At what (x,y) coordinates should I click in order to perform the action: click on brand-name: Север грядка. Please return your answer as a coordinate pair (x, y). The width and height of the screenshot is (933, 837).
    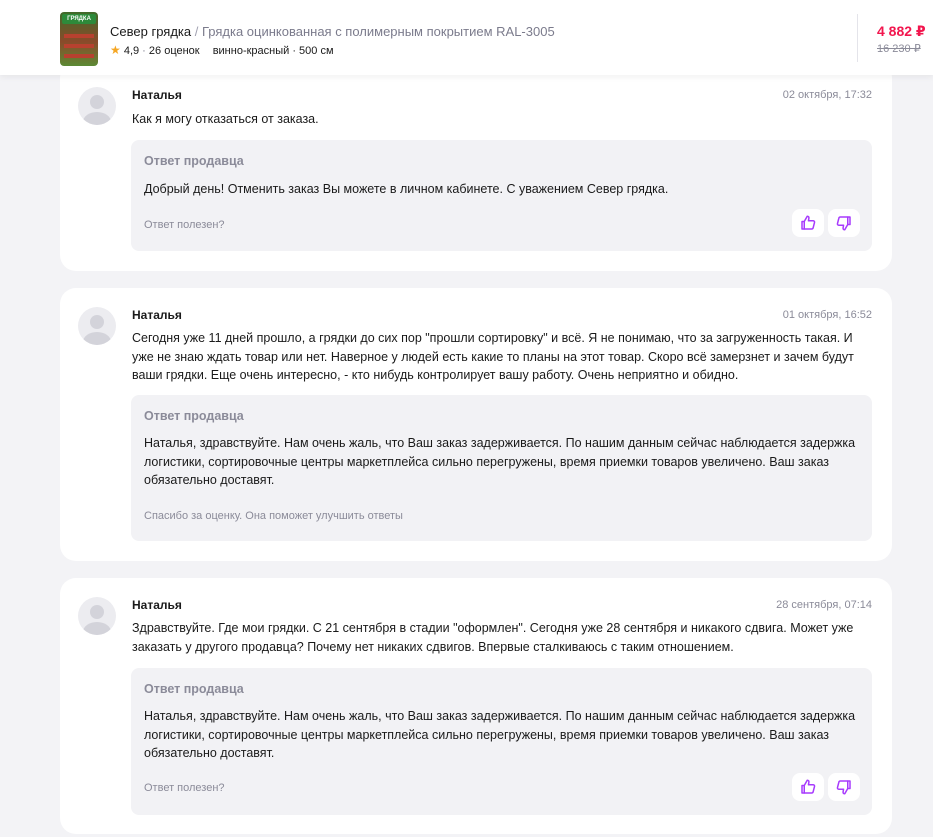
    Looking at the image, I should click on (150, 31).